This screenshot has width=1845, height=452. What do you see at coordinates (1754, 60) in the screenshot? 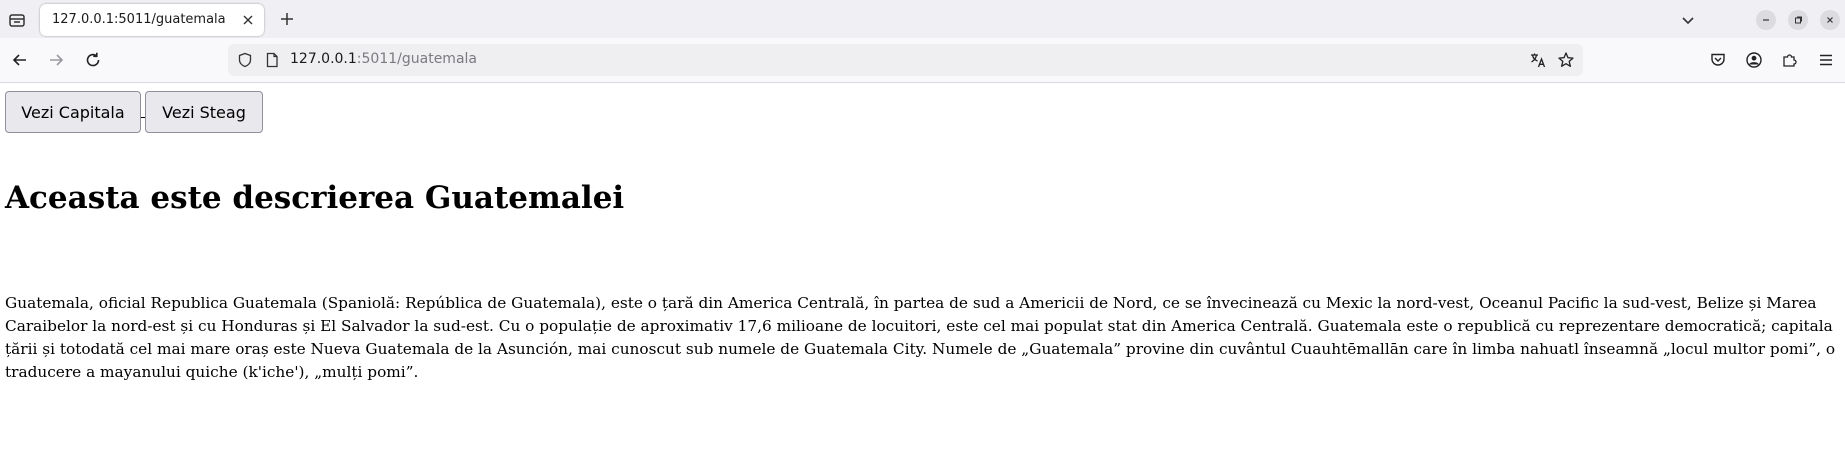
I see `account-icon` at bounding box center [1754, 60].